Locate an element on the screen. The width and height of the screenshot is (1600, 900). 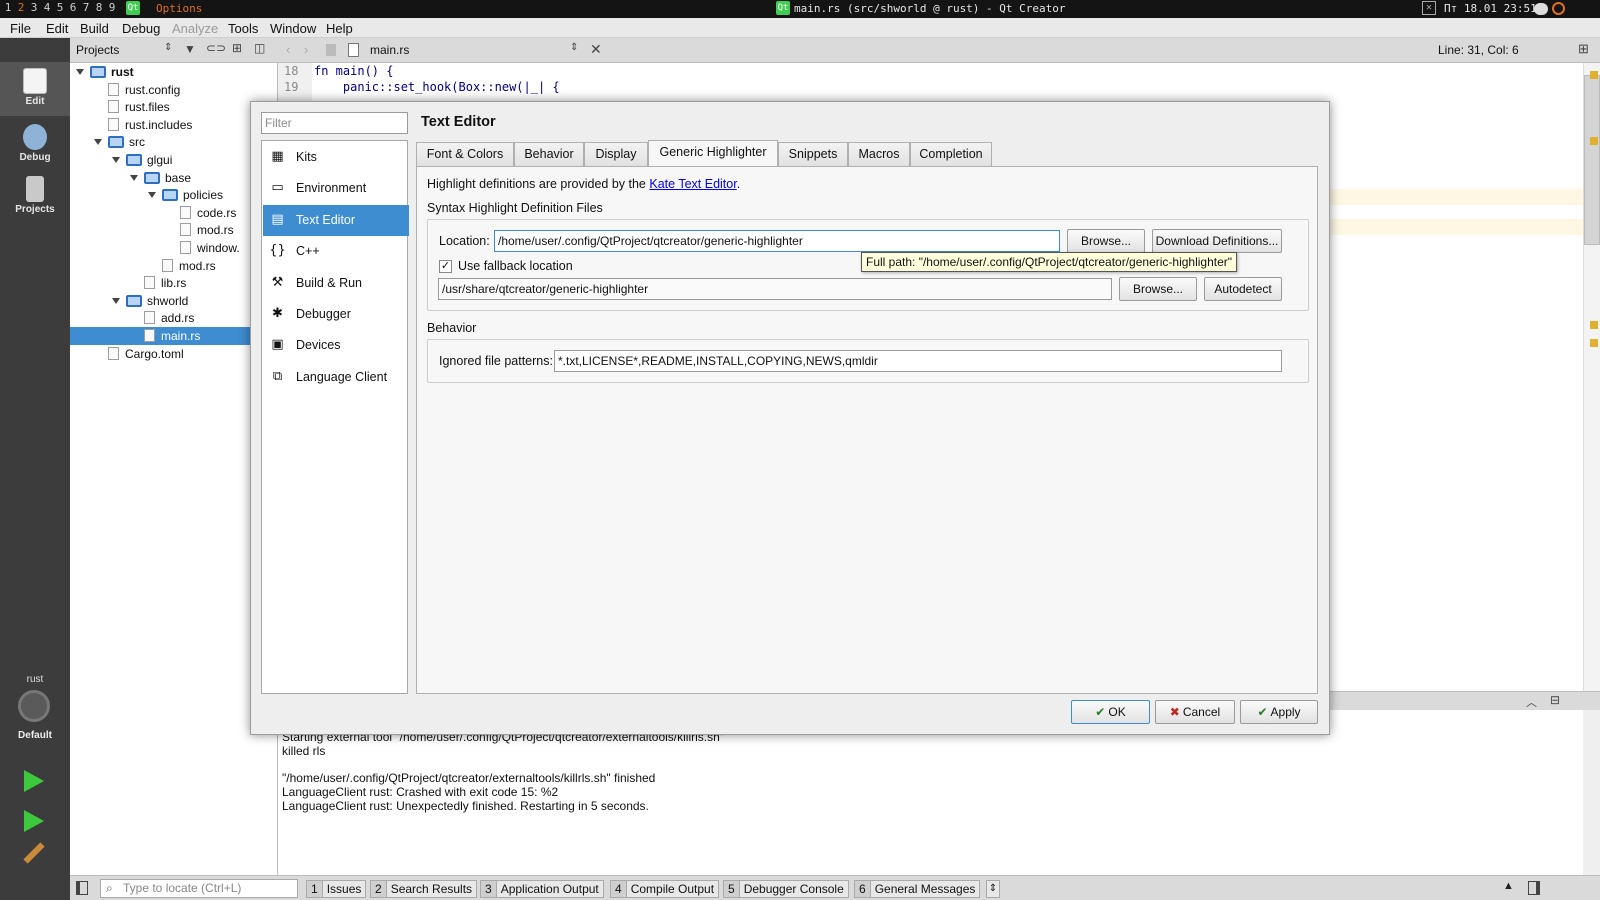
workspace-2: 2 is located at coordinates (21, 7).